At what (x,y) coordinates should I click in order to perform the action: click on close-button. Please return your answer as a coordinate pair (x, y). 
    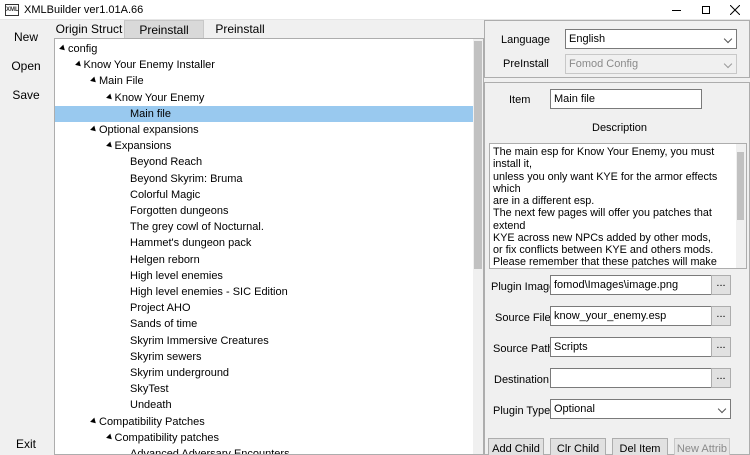
    Looking at the image, I should click on (735, 10).